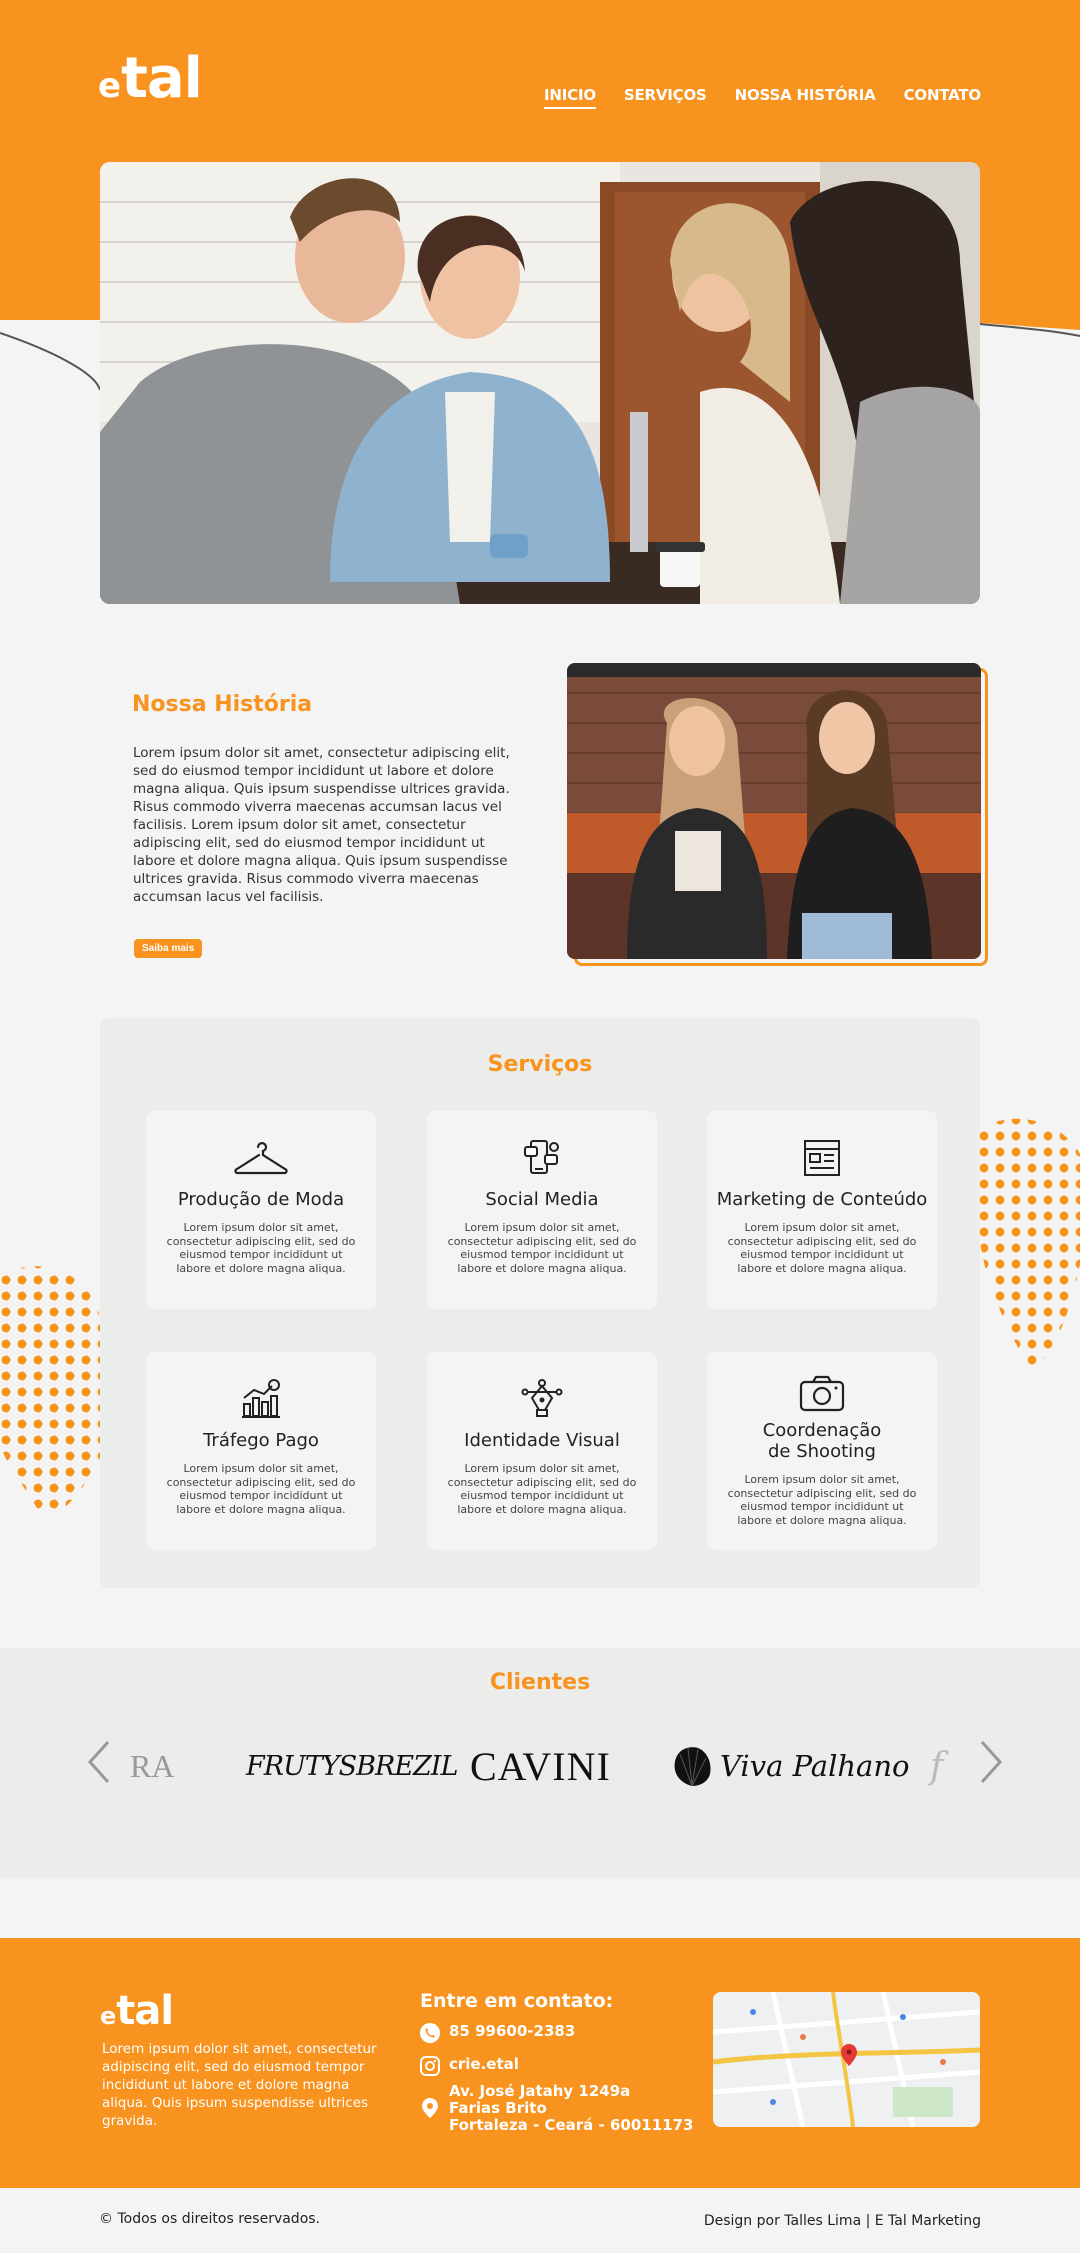  I want to click on social-media-icon, so click(542, 1158).